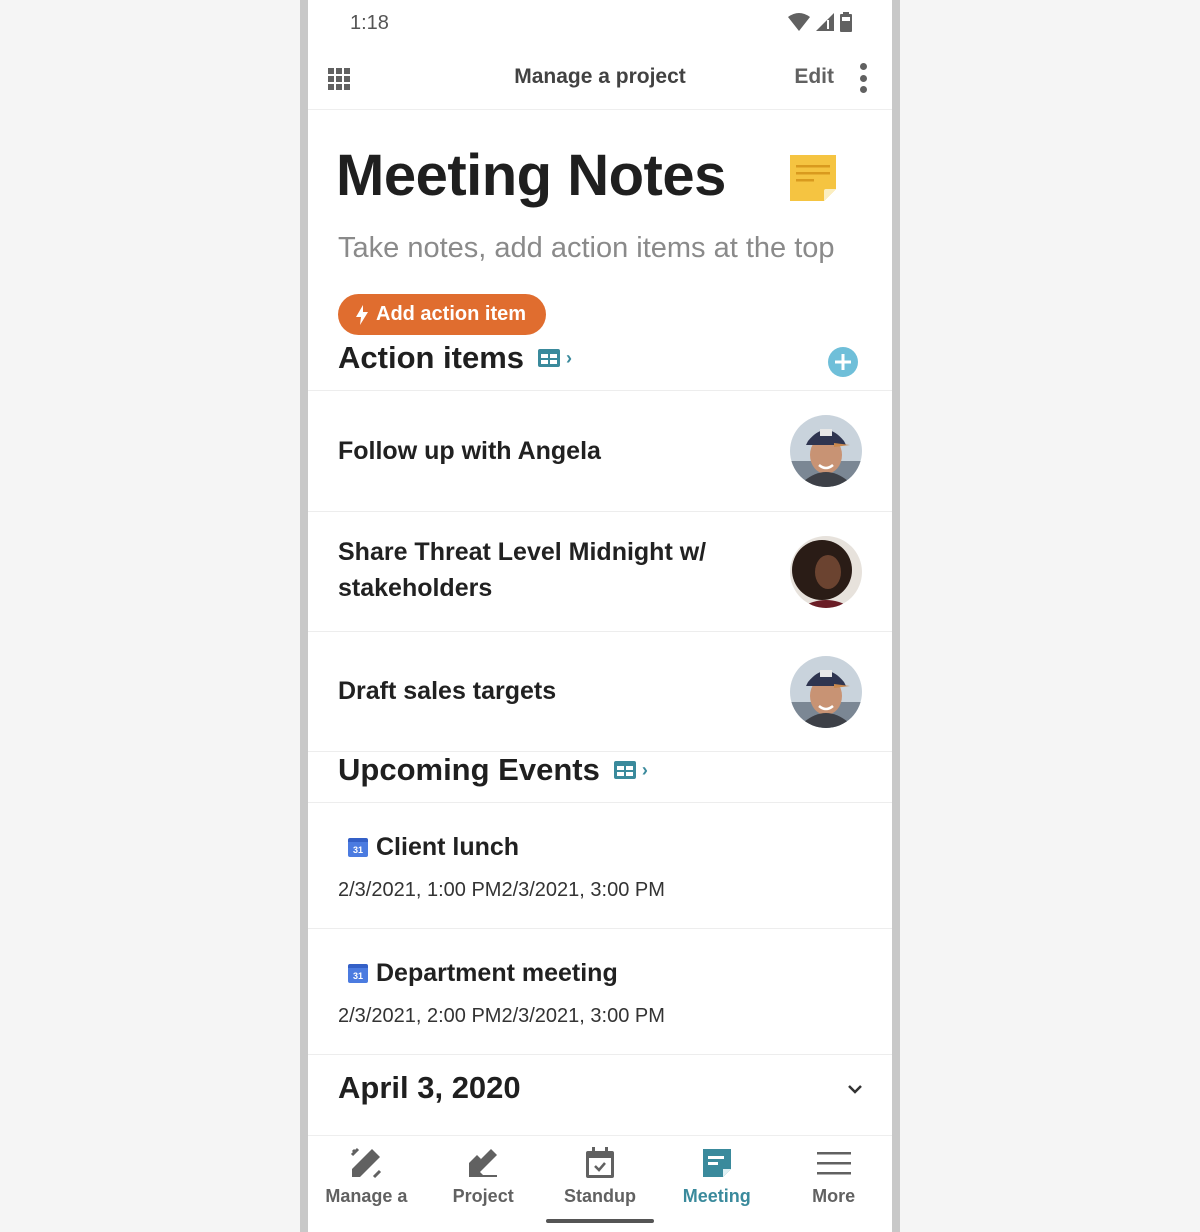 The height and width of the screenshot is (1232, 1200). I want to click on nav-item-standup: Standup, so click(600, 1184).